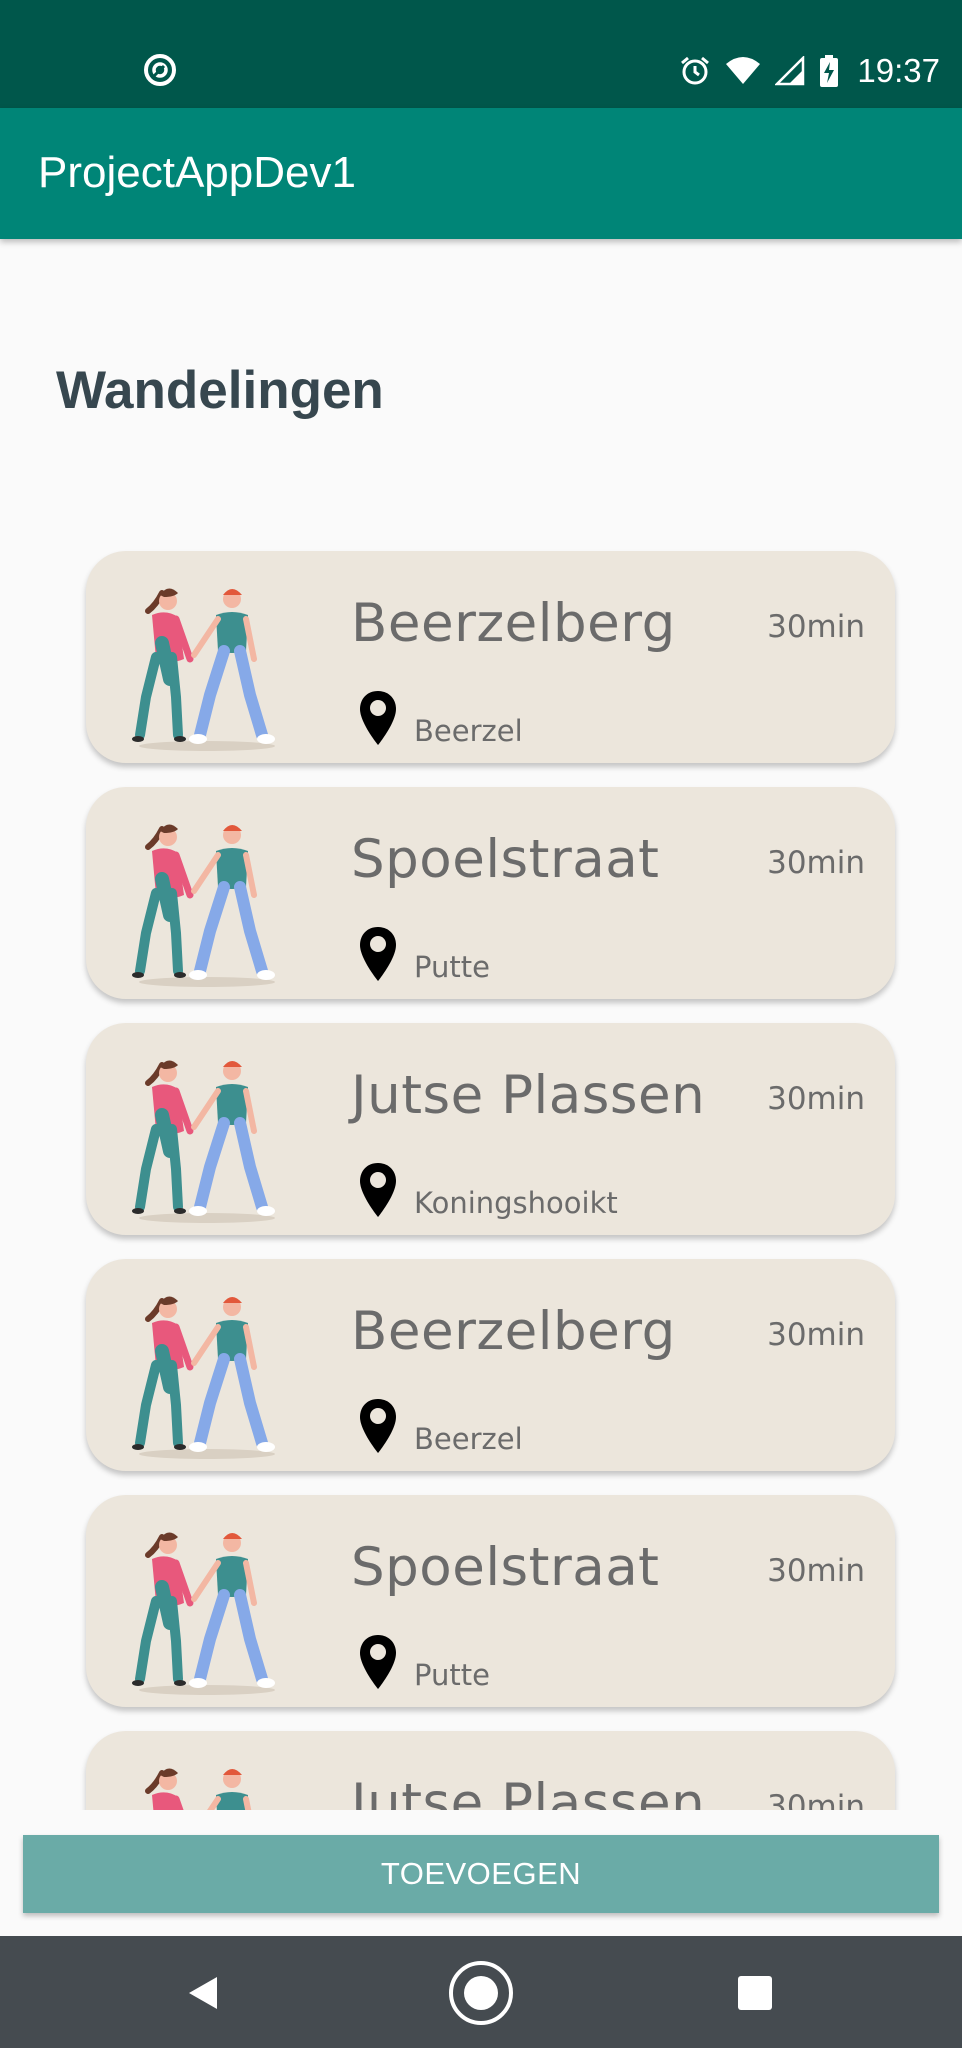 The image size is (962, 2048). I want to click on vpn-key-icon, so click(160, 70).